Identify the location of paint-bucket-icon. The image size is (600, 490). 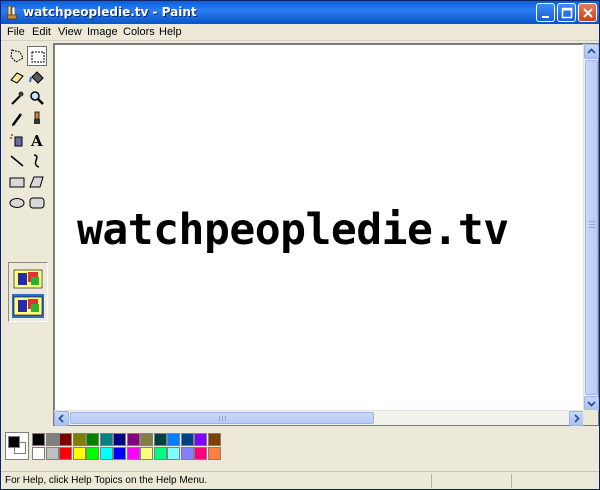
(36, 77).